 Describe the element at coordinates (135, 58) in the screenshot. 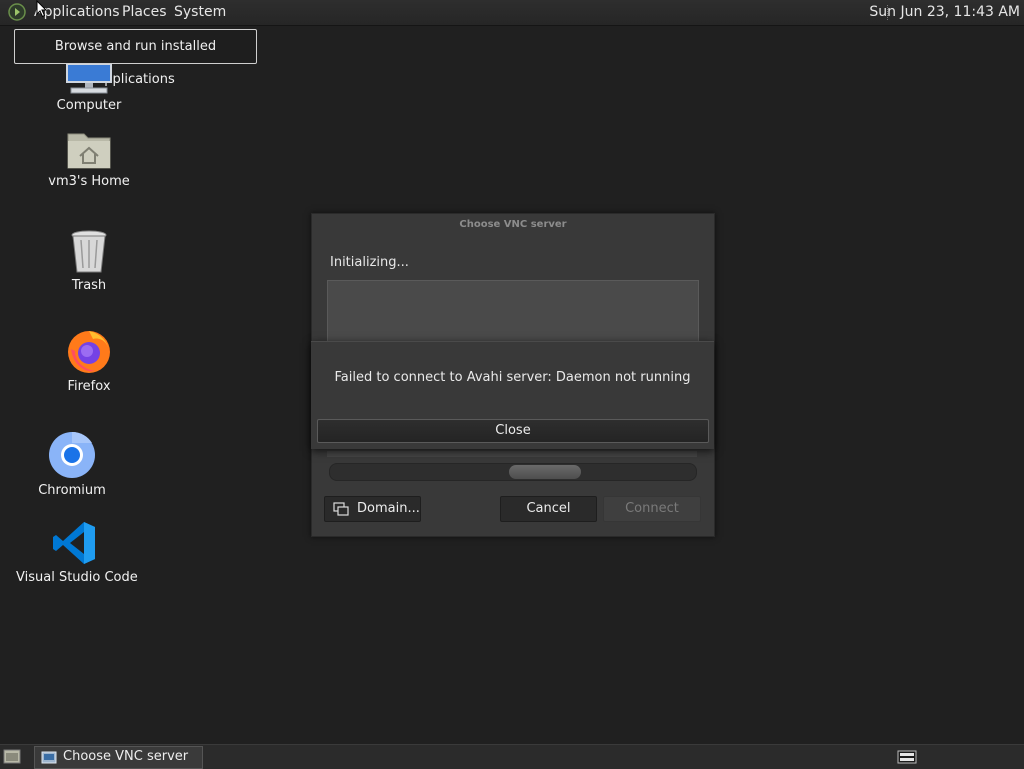

I see `tooltip: Browse and run installed applications` at that location.